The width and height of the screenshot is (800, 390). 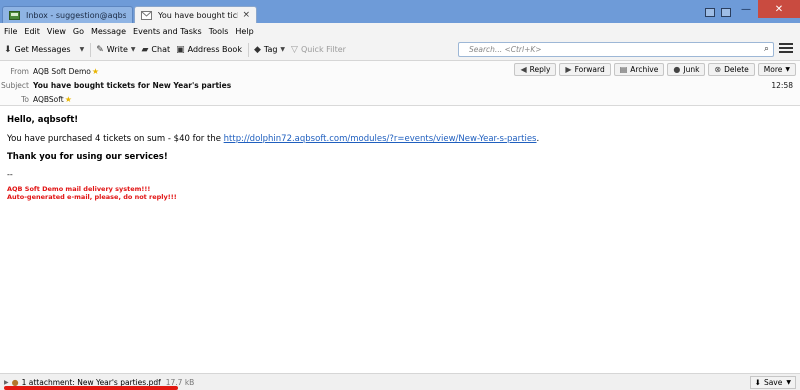 I want to click on tab-message: You have bought tickets f... ×, so click(x=195, y=14).